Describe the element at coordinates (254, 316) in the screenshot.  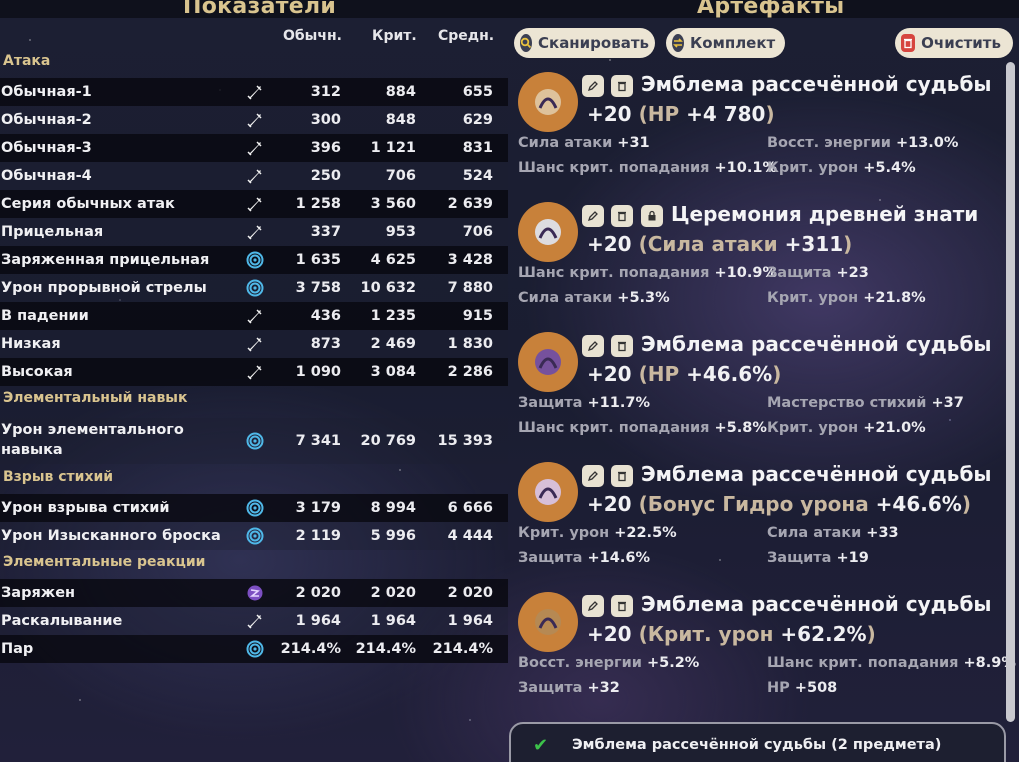
I see `stat-row: В падении 436 1 235 915` at that location.